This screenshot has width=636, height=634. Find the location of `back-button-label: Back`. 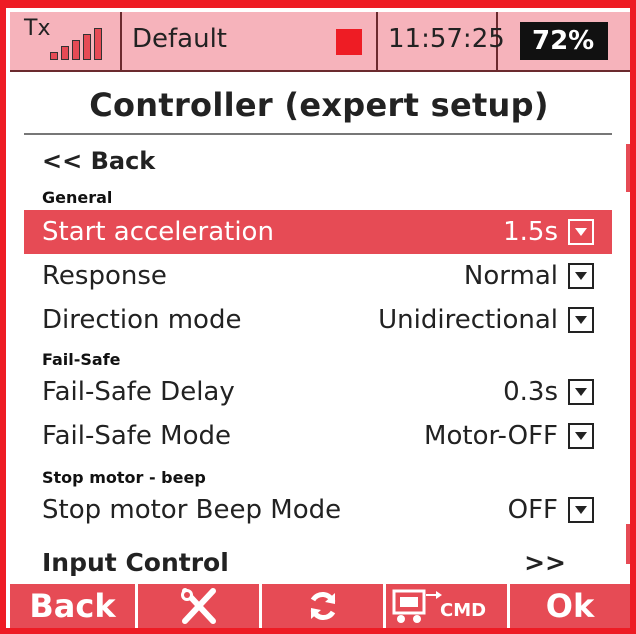

back-button-label: Back is located at coordinates (72, 606).